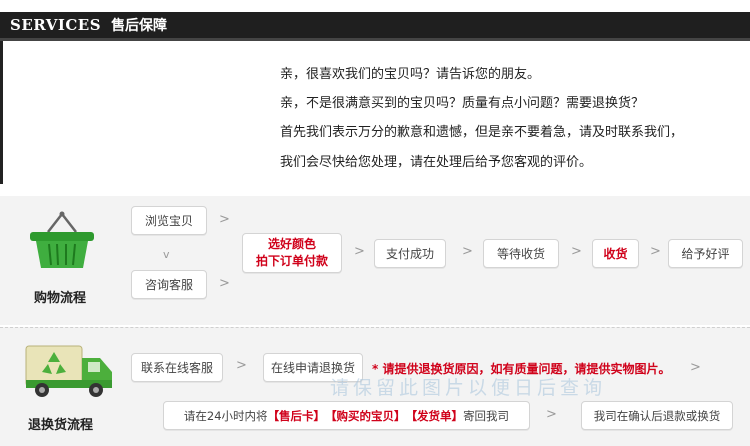 The image size is (750, 446). I want to click on step-send-back-items: 请在24小时内将 【售后卡】 【购买的宝贝】 【发货单】 寄回我司, so click(346, 415).